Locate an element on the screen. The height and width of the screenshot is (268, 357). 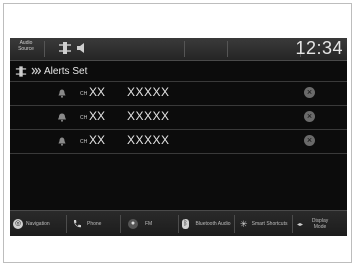
display-mode-icon: ◂▸ is located at coordinates (300, 224).